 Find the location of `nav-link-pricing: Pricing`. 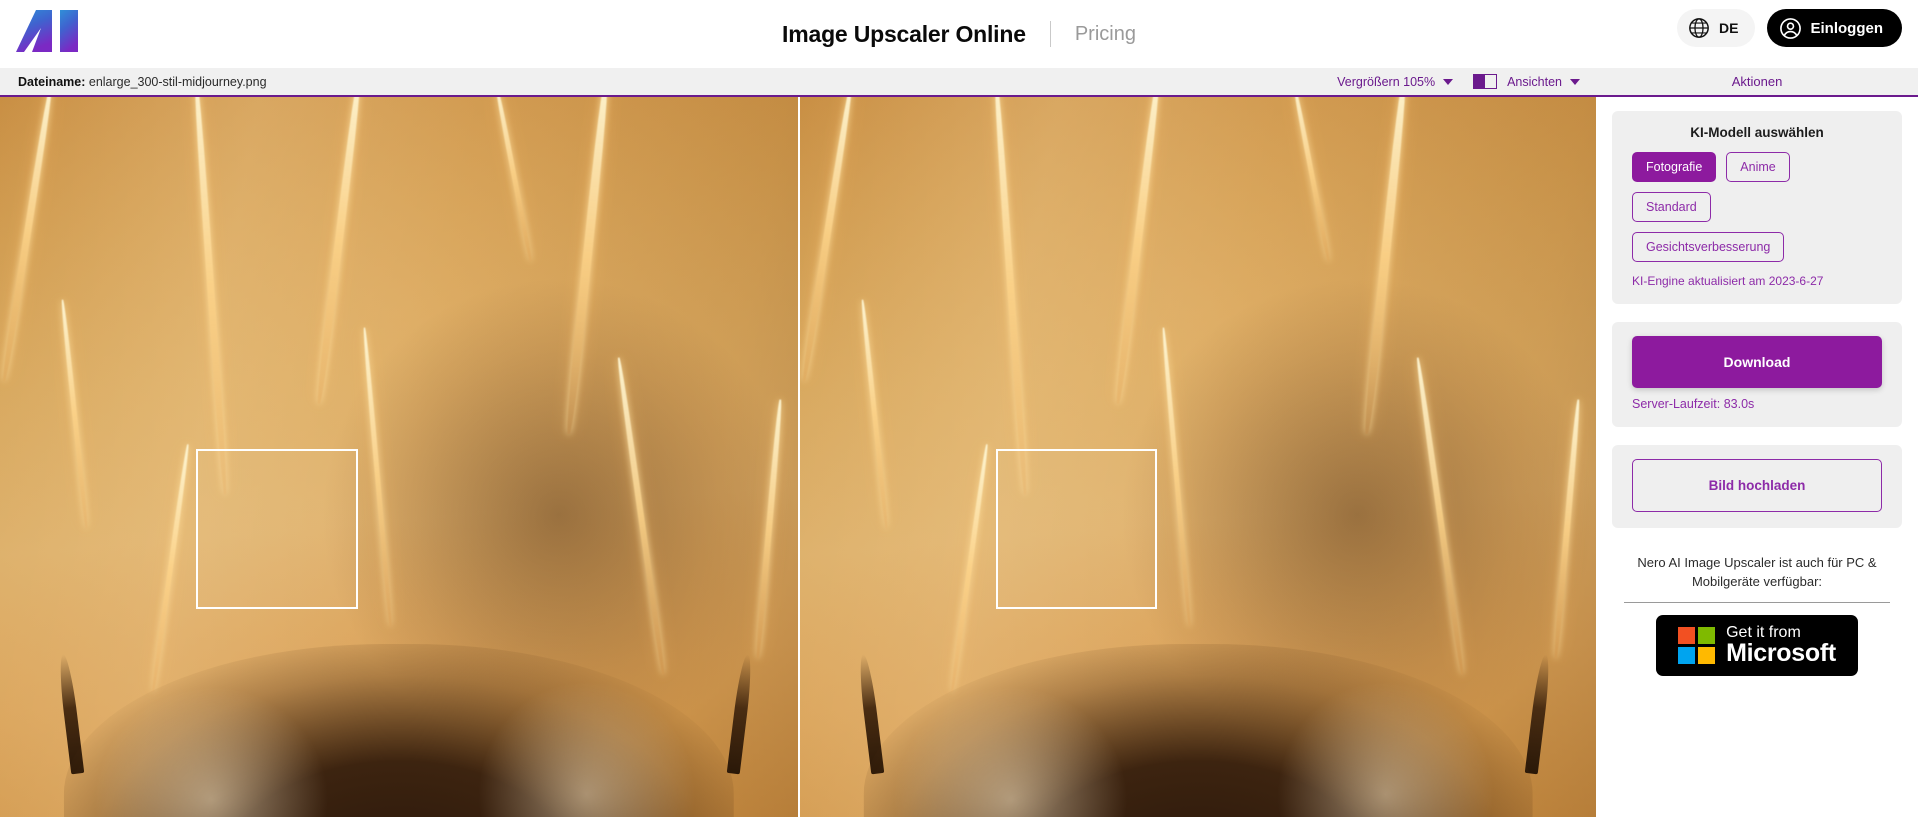

nav-link-pricing: Pricing is located at coordinates (1105, 34).